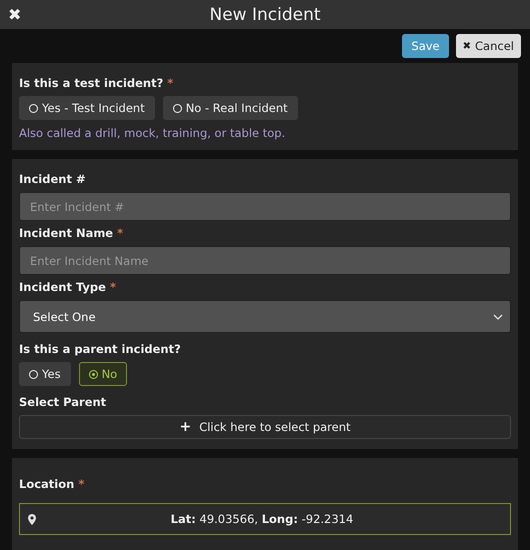 Image resolution: width=530 pixels, height=550 pixels. Describe the element at coordinates (32, 519) in the screenshot. I see `map-pin-icon` at that location.